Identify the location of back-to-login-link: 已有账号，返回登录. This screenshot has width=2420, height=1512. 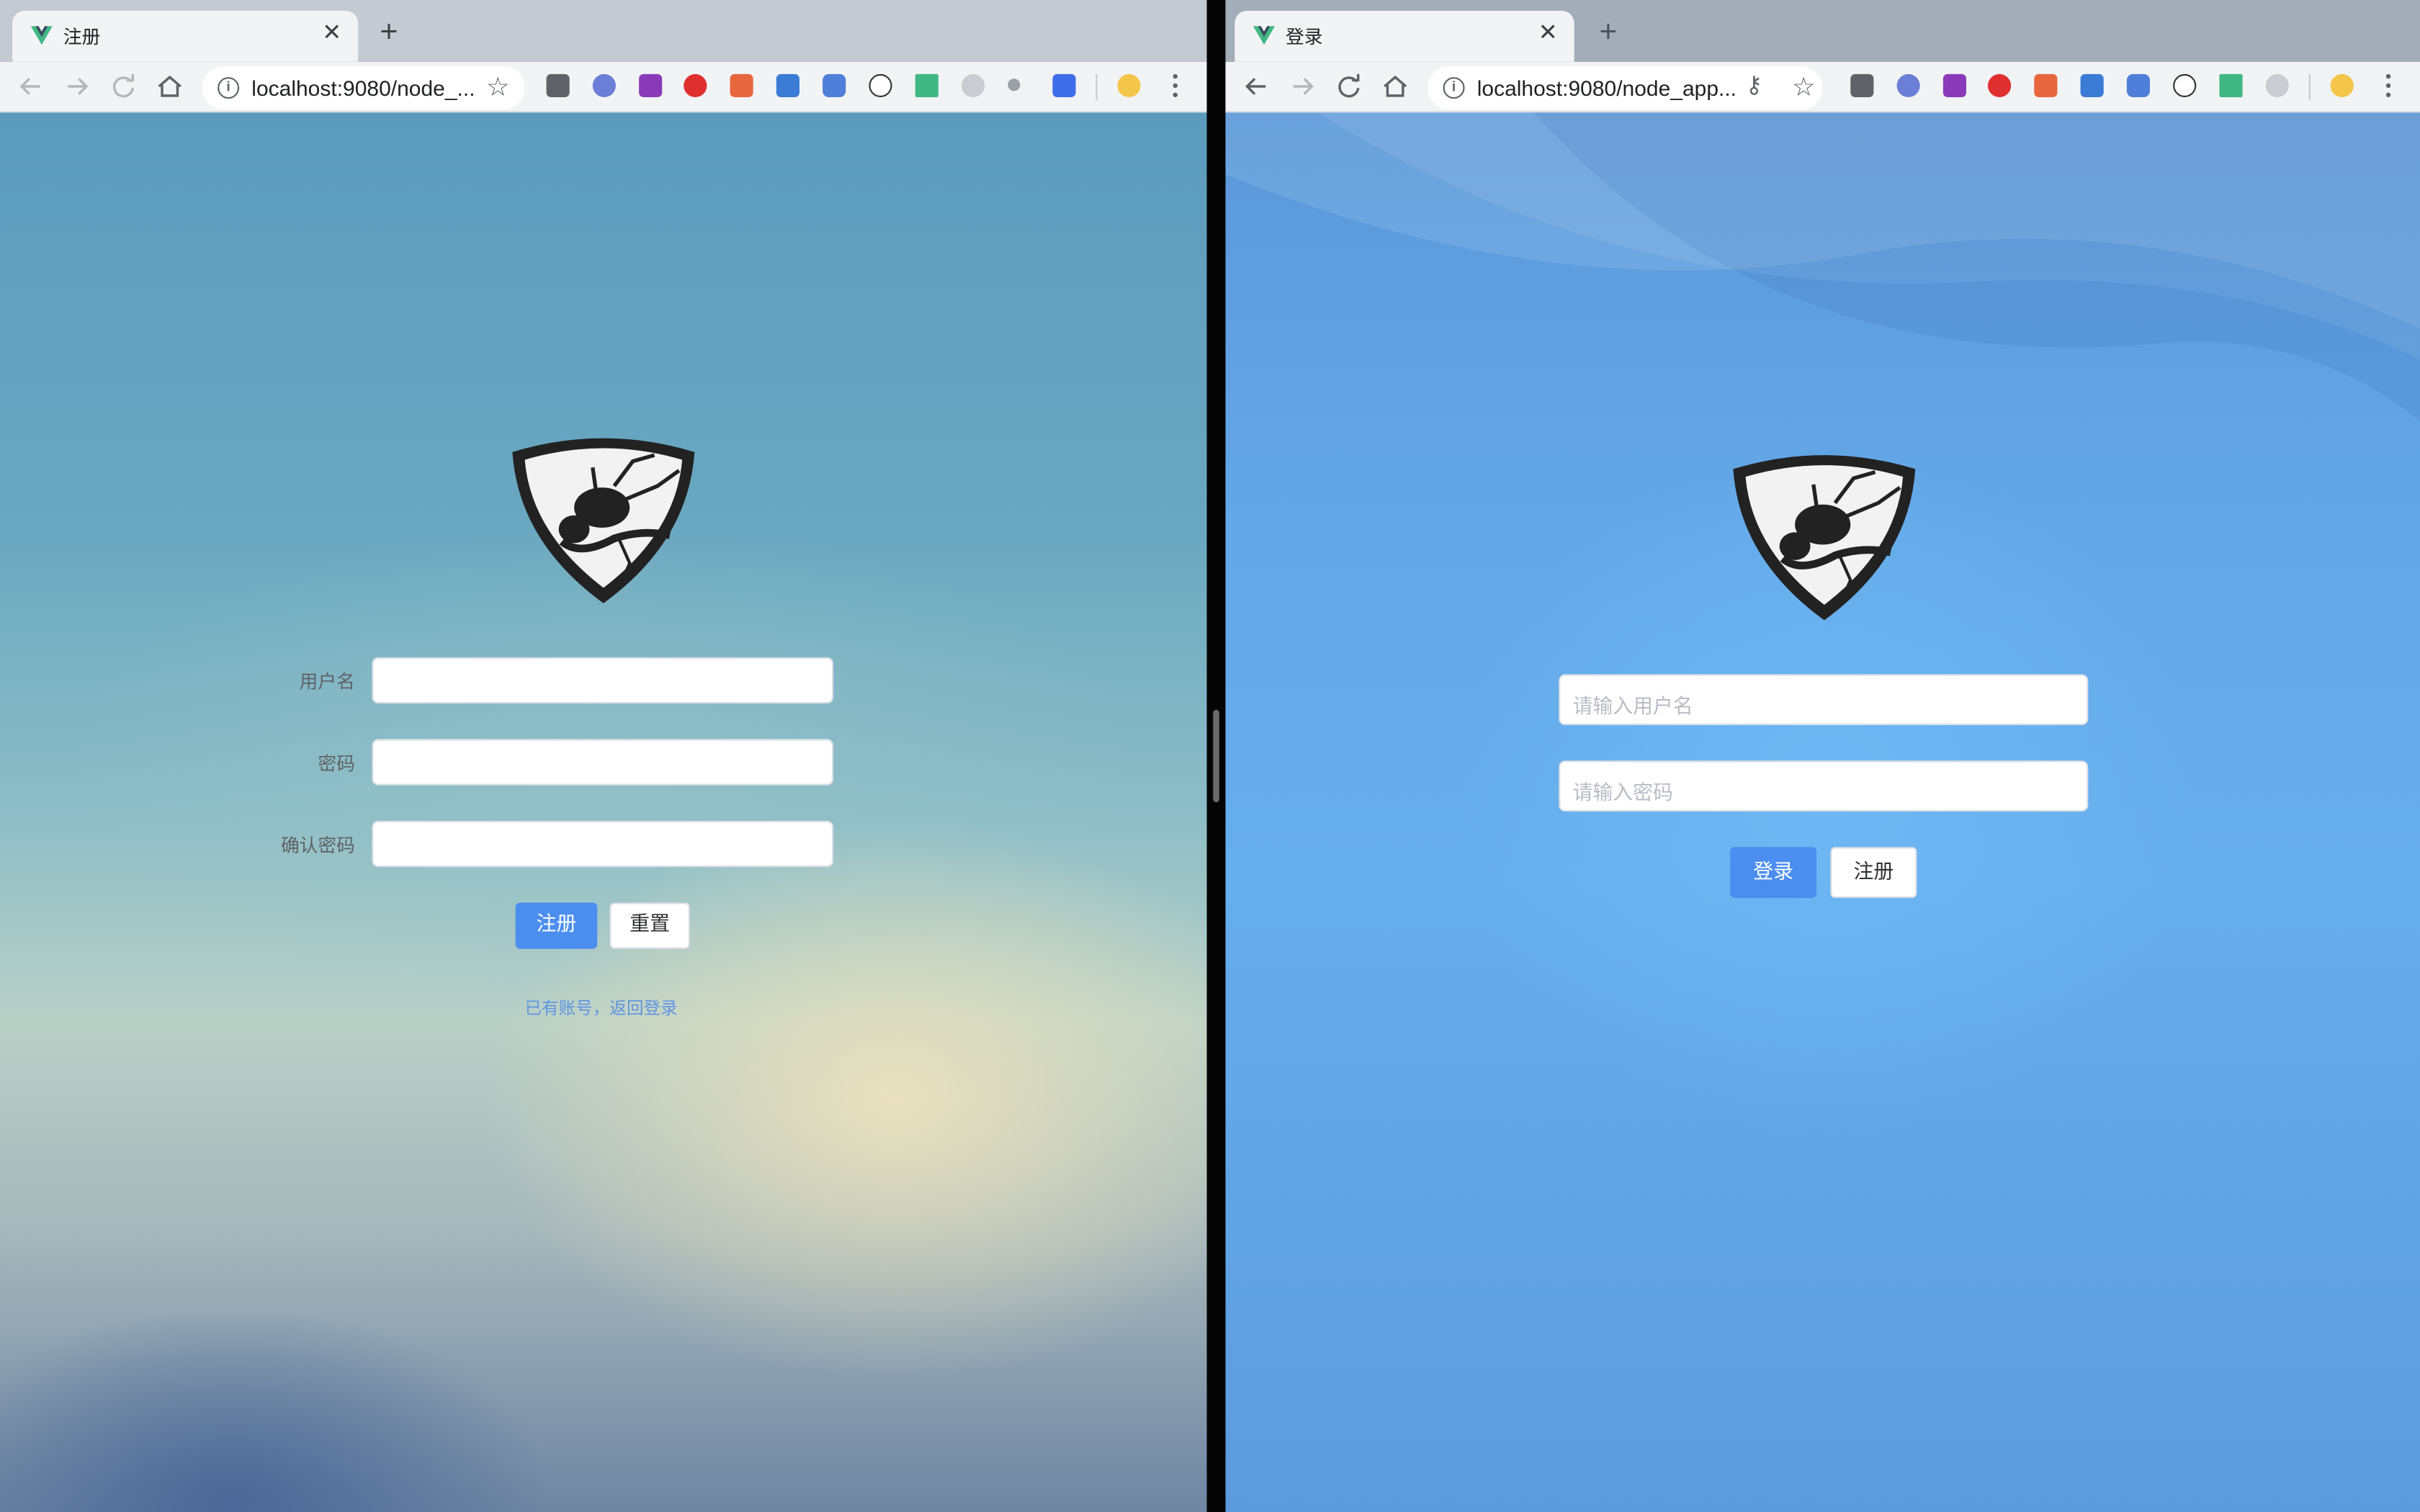
(601, 1007).